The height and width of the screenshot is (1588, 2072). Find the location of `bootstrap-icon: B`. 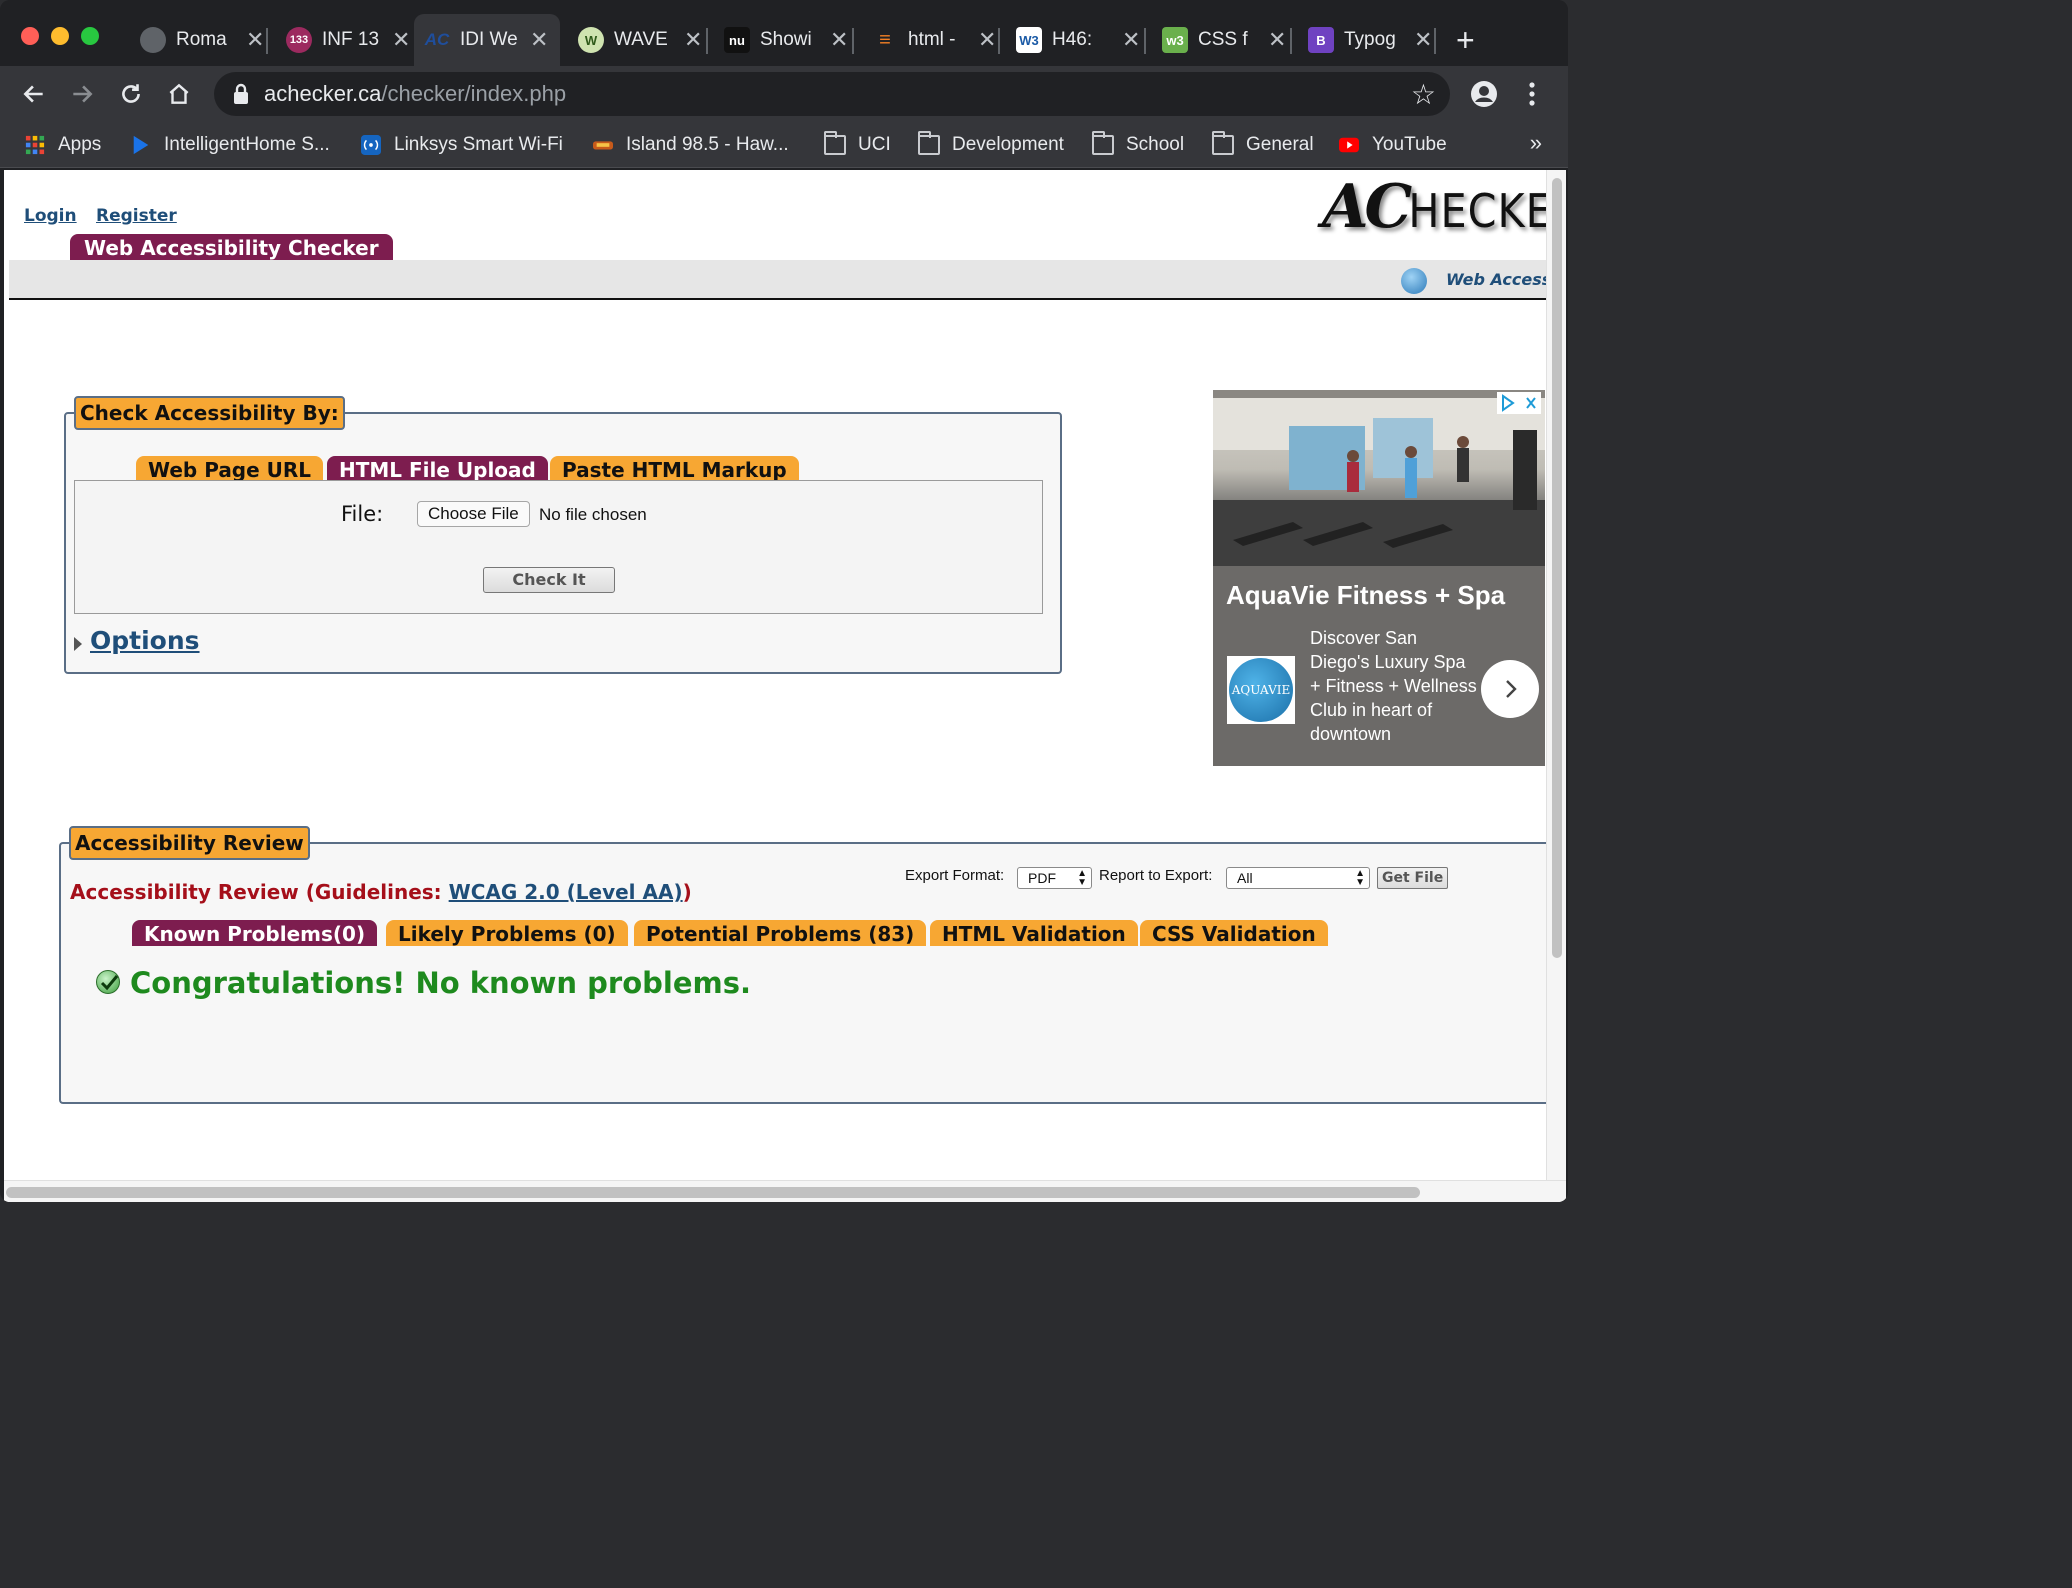

bootstrap-icon: B is located at coordinates (1321, 40).